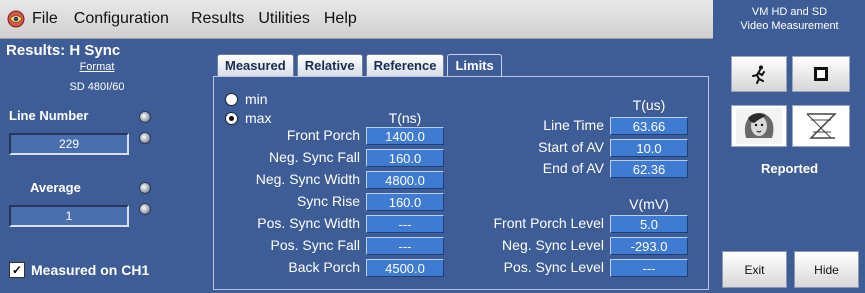  What do you see at coordinates (328, 201) in the screenshot?
I see `sync-rise-label: Sync Rise` at bounding box center [328, 201].